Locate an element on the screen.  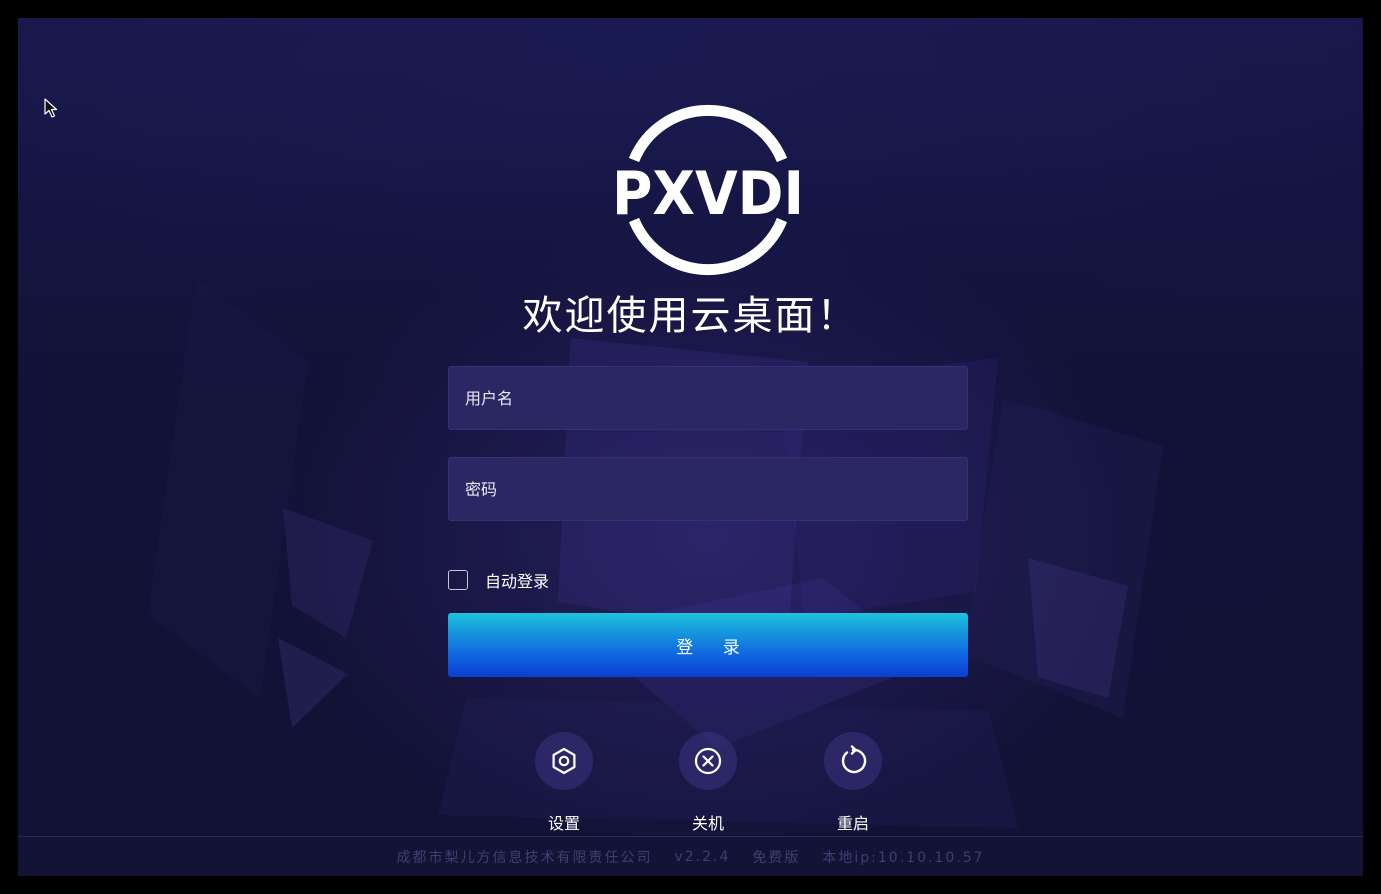
restart-circle is located at coordinates (853, 761).